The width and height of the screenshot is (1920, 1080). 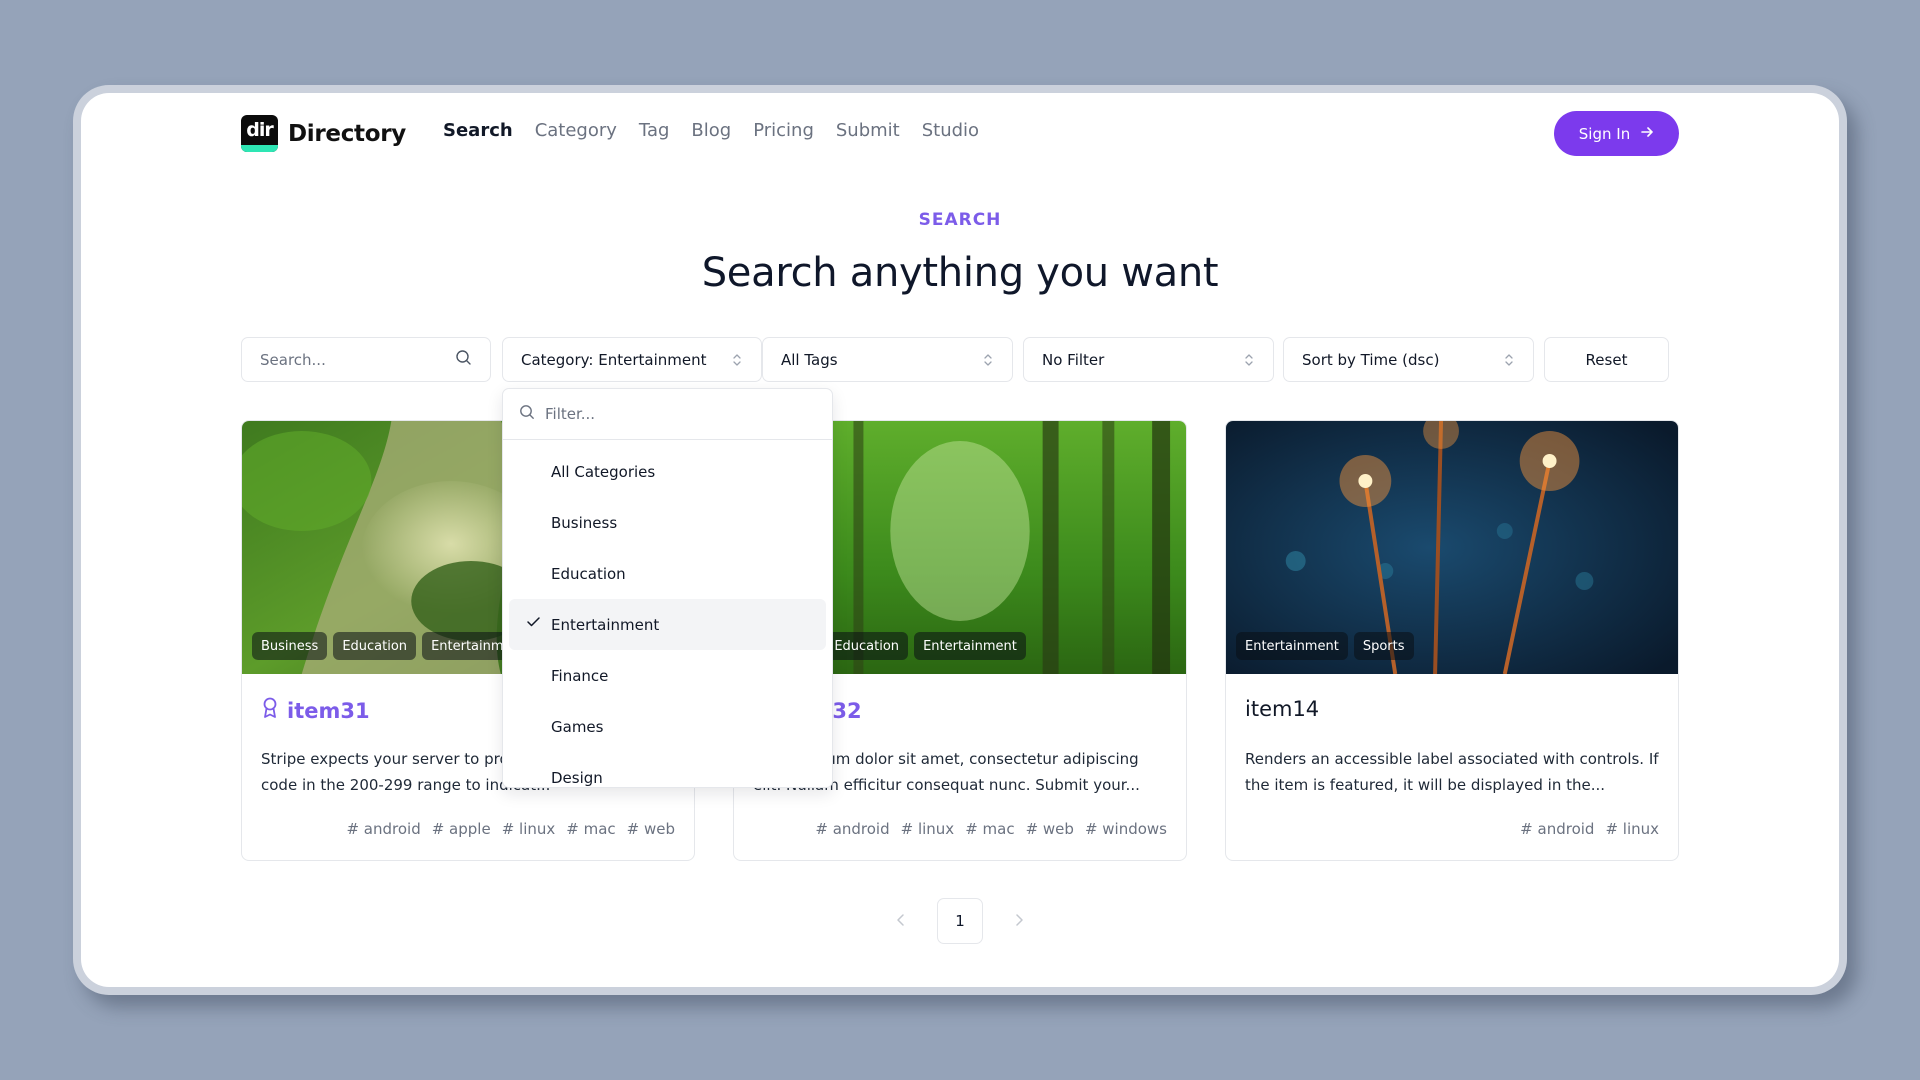 What do you see at coordinates (533, 623) in the screenshot?
I see `check-icon` at bounding box center [533, 623].